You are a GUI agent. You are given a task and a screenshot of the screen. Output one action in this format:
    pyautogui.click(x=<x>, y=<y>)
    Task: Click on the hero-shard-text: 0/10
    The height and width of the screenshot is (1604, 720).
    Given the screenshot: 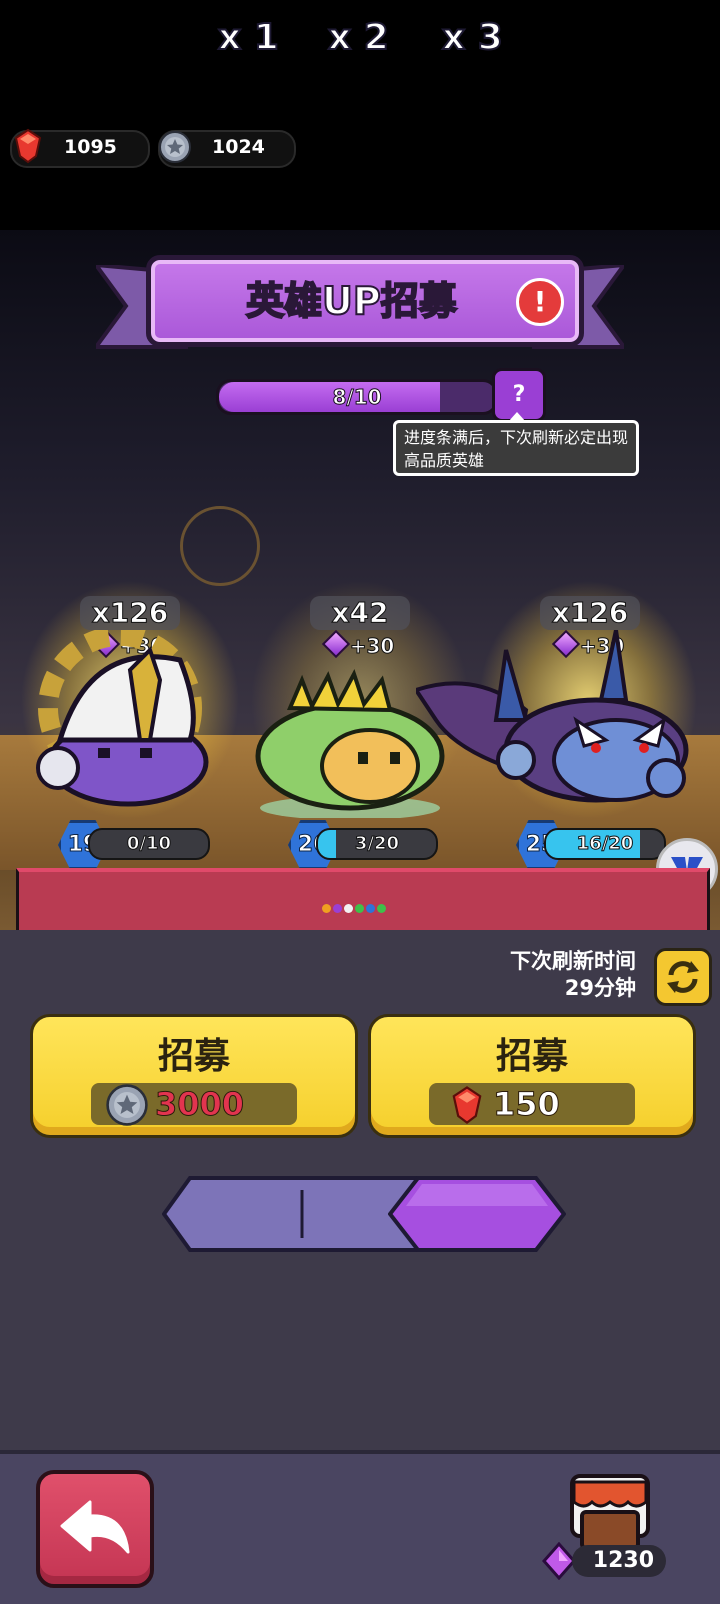 What is the action you would take?
    pyautogui.click(x=149, y=844)
    